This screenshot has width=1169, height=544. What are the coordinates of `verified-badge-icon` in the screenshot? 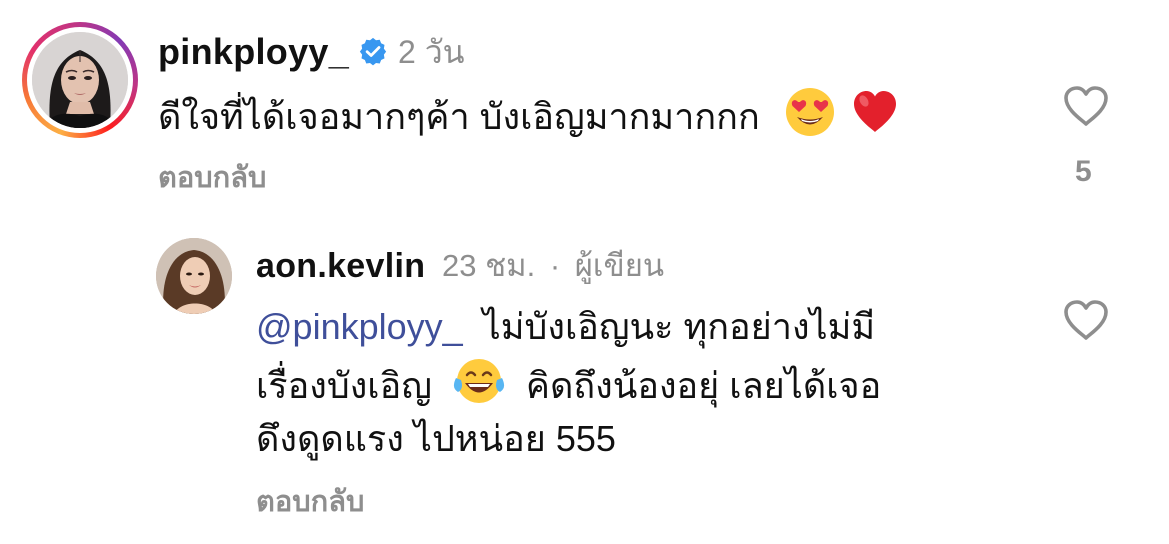 It's located at (373, 53).